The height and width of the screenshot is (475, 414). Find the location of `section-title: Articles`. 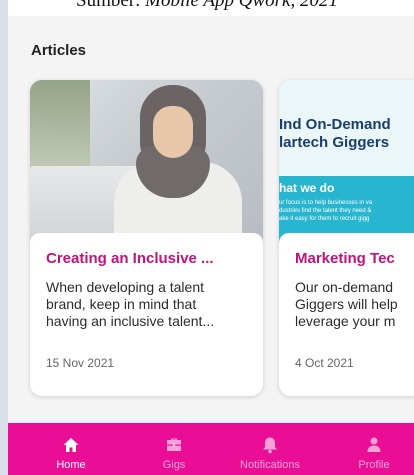

section-title: Articles is located at coordinates (59, 50).